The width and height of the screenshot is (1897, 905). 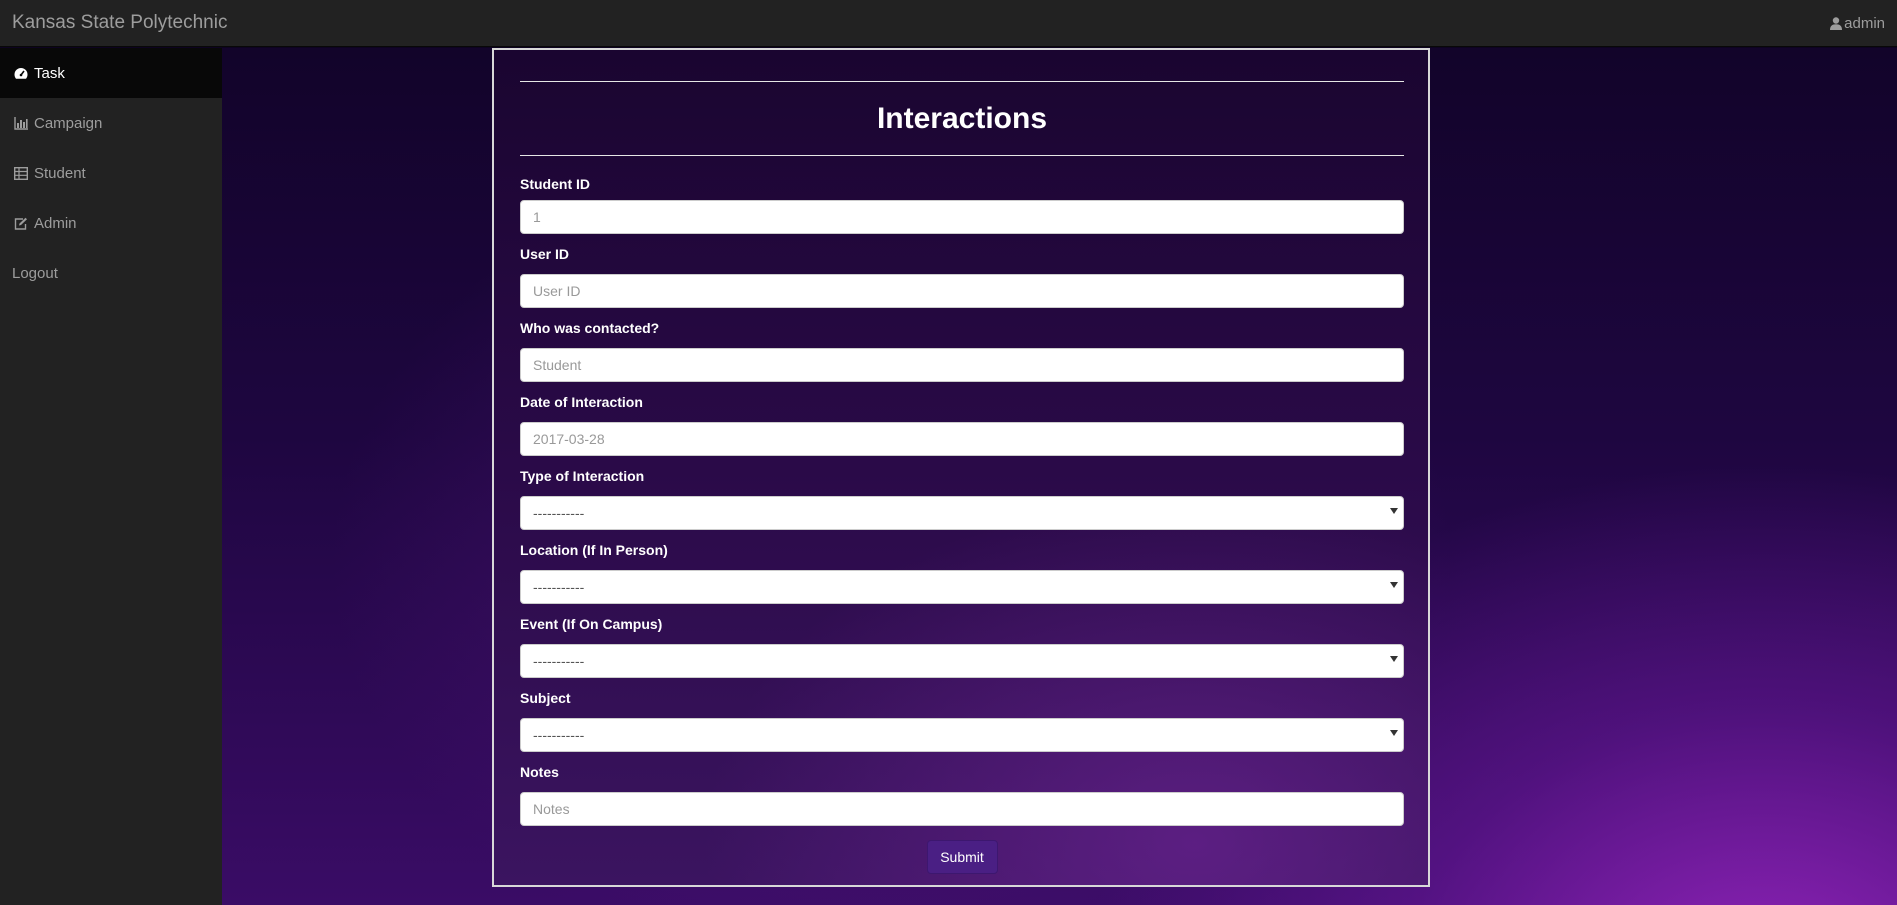 What do you see at coordinates (60, 173) in the screenshot?
I see `sidebar-item-label: Student` at bounding box center [60, 173].